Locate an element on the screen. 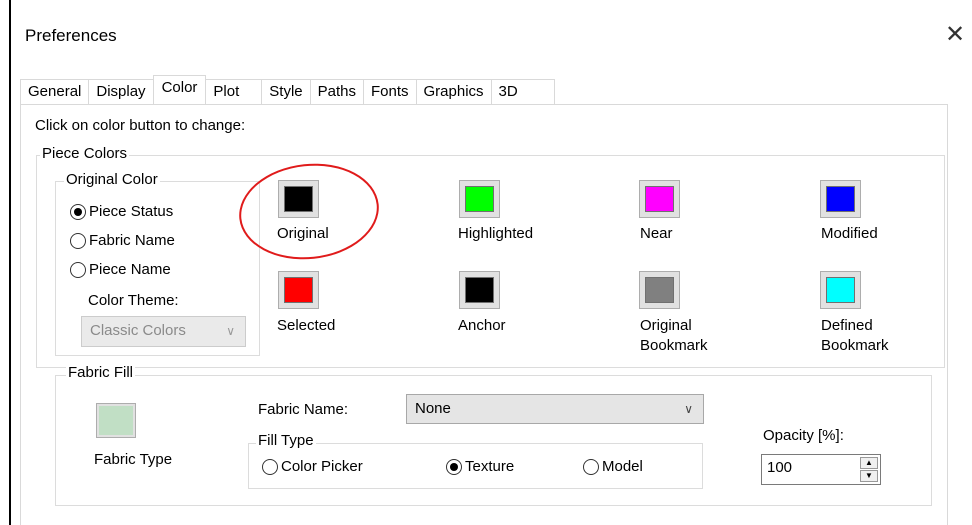 This screenshot has height=525, width=972. color-theme-select: Classic Colors ∨ is located at coordinates (163, 331).